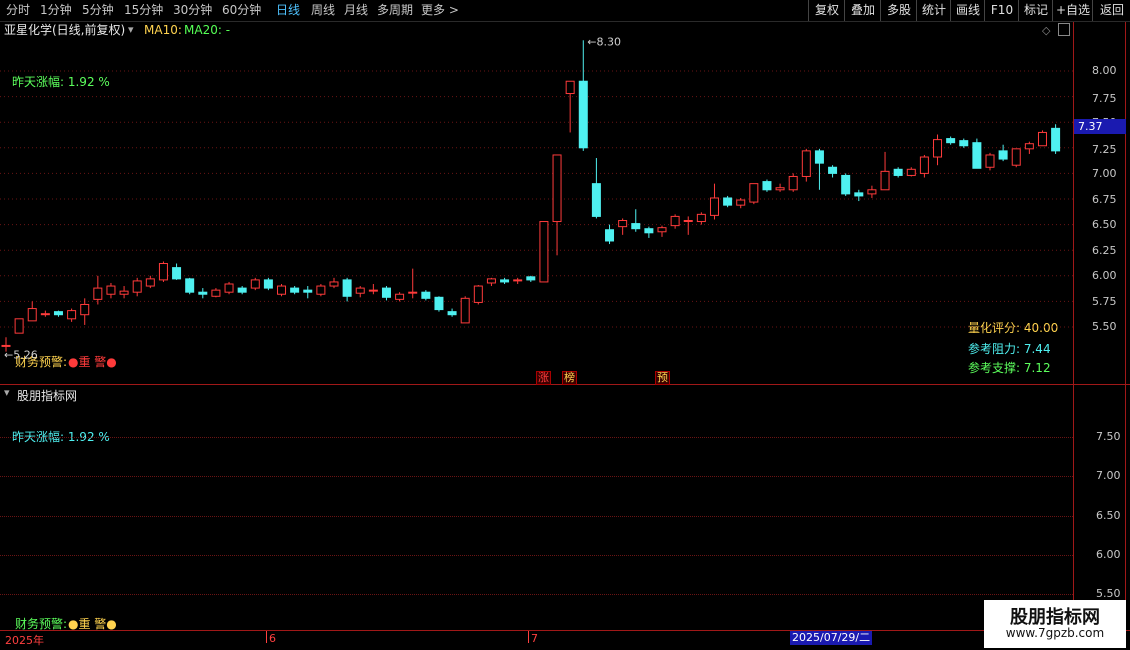 The height and width of the screenshot is (650, 1130). I want to click on add-watchlist-button: +自选, so click(1072, 10).